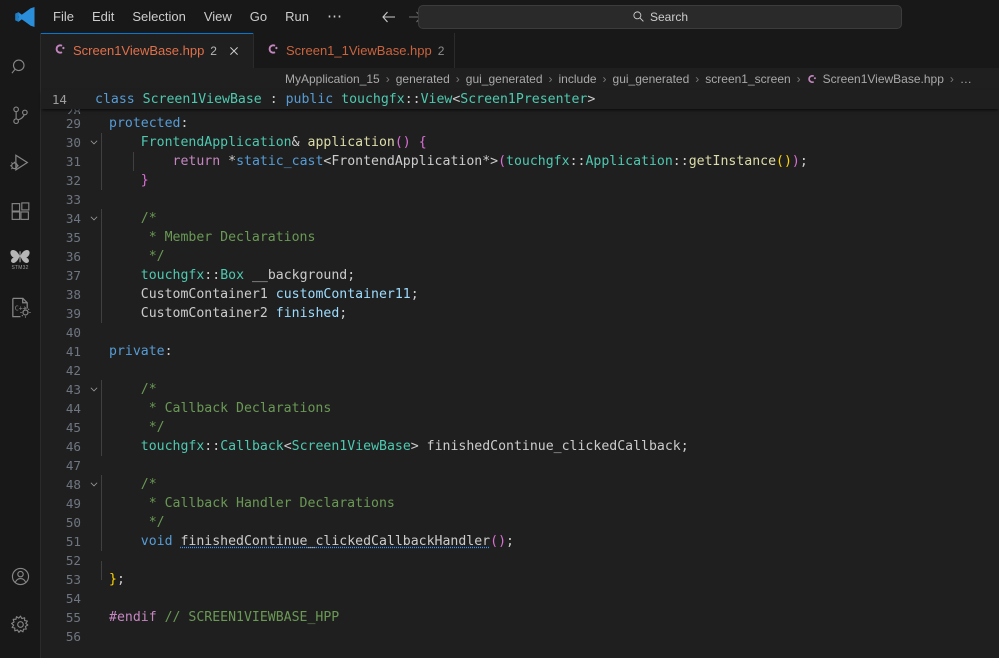  Describe the element at coordinates (64, 256) in the screenshot. I see `line-number: 36` at that location.